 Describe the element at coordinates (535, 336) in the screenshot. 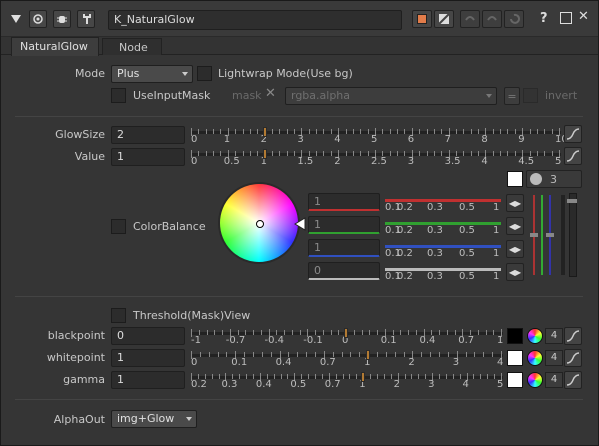

I see `blackpoint-colorwheel-icon` at that location.